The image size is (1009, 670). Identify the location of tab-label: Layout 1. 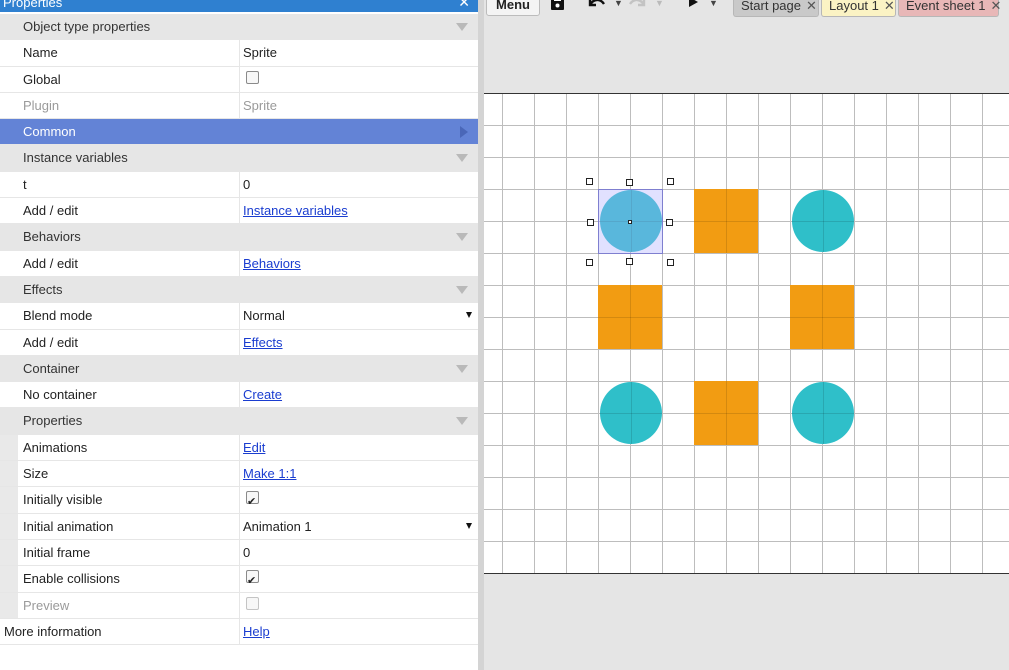
(854, 6).